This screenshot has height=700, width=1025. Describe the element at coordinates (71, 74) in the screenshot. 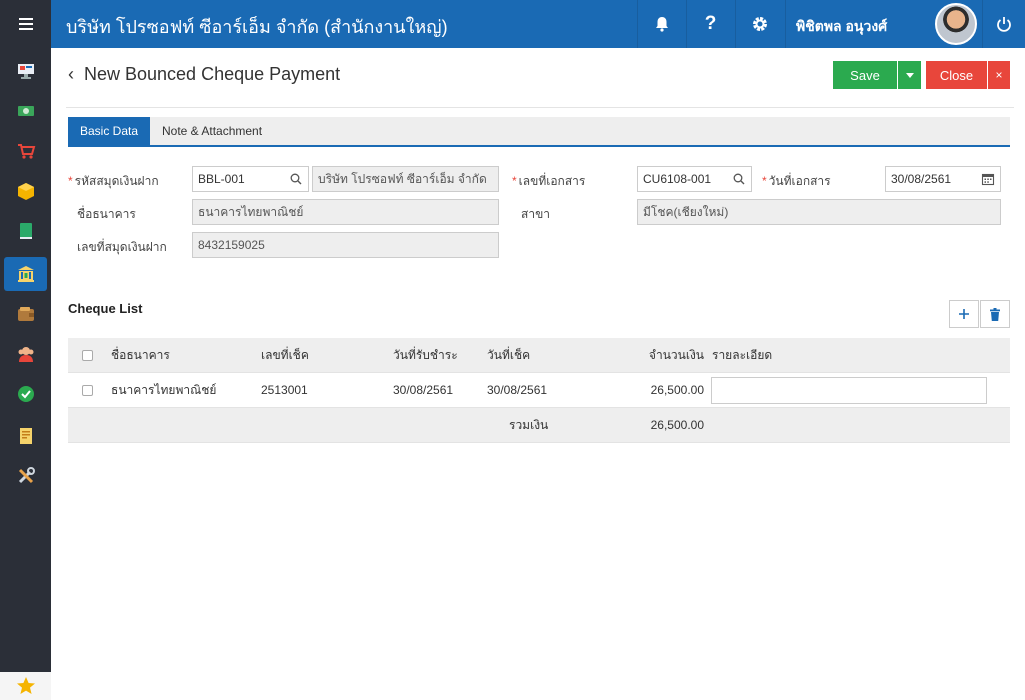

I see `back-chevron-icon: ‹` at that location.